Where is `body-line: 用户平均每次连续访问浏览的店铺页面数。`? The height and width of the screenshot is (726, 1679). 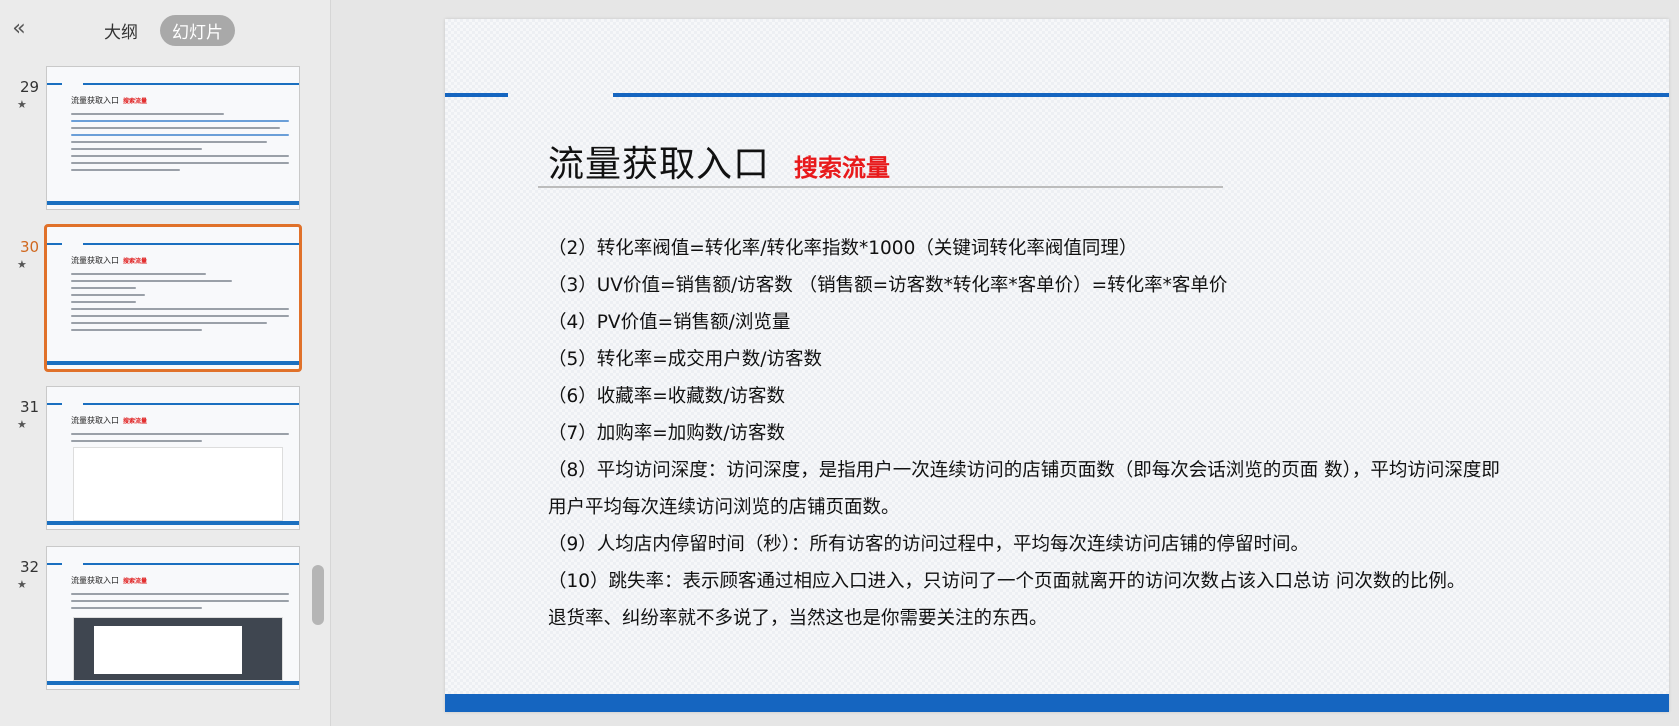 body-line: 用户平均每次连续访问浏览的店铺页面数。 is located at coordinates (724, 507).